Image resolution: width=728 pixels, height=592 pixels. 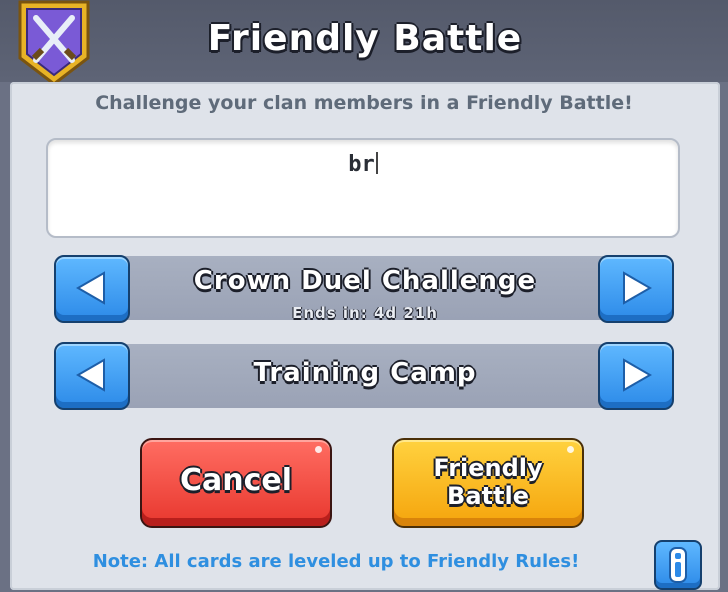 I want to click on mode-selector-training-camp: Training Camp, so click(x=365, y=376).